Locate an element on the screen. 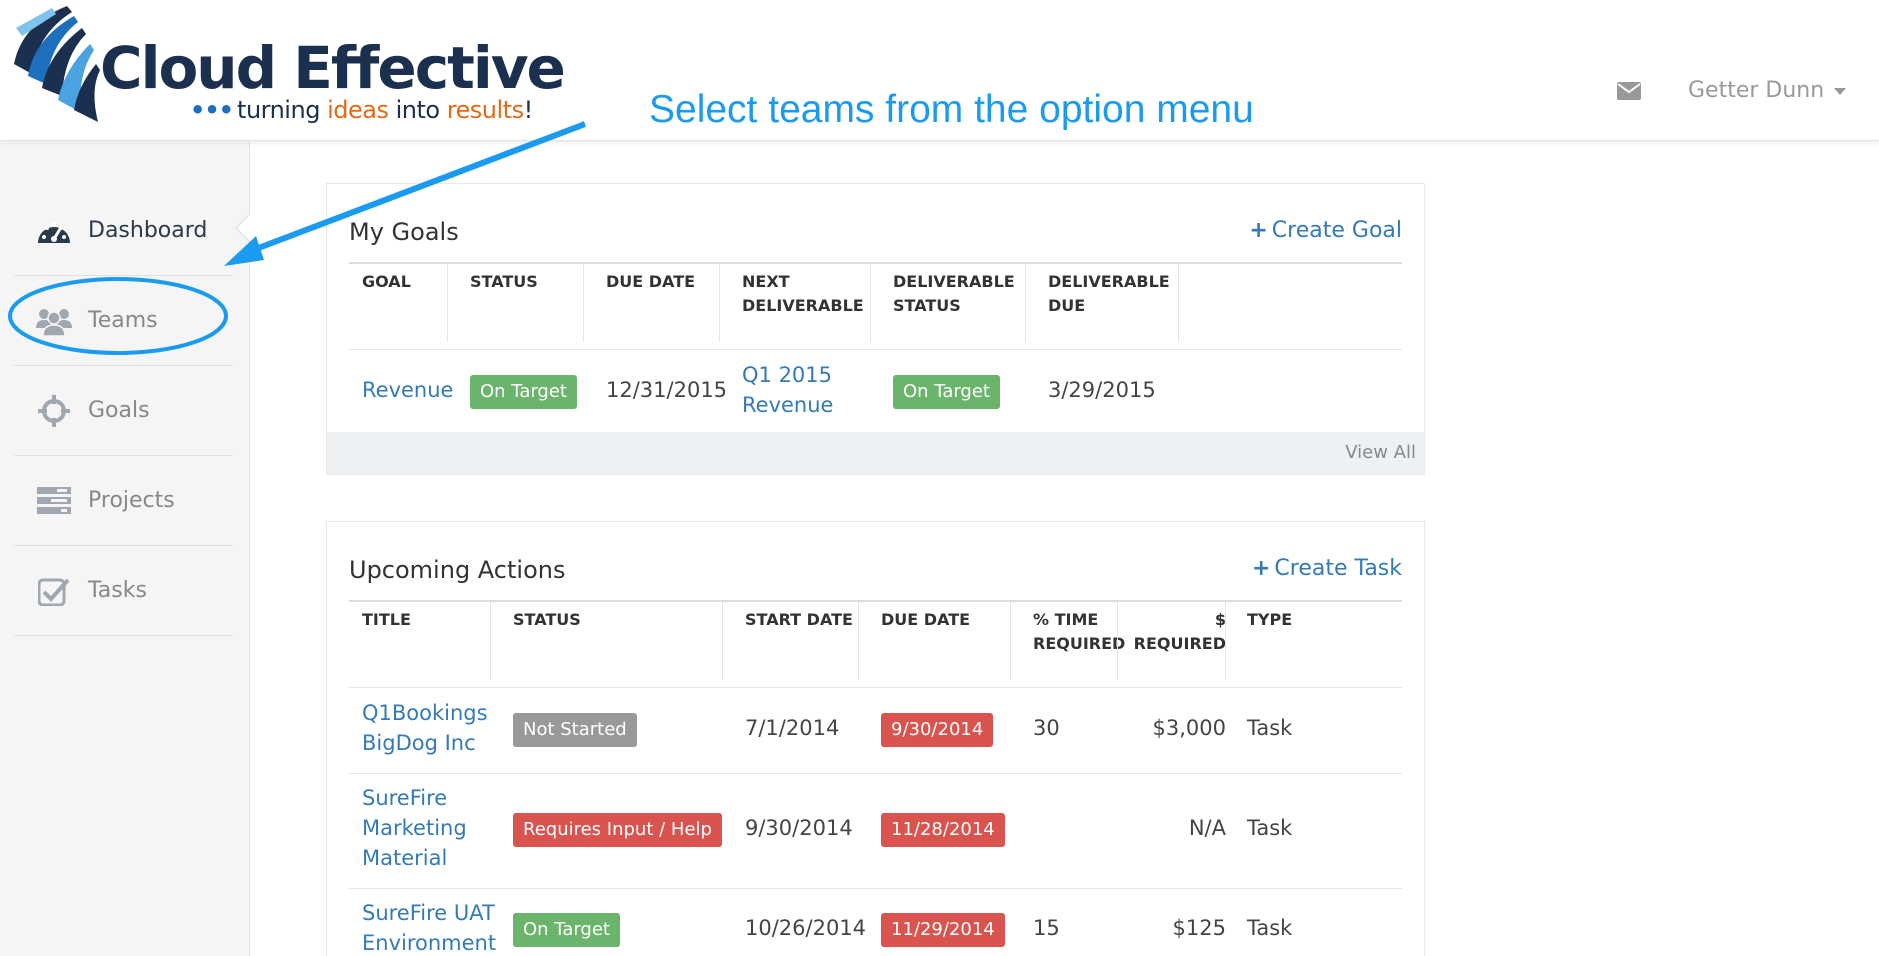 Image resolution: width=1879 pixels, height=956 pixels. time-required: 30 is located at coordinates (1046, 728).